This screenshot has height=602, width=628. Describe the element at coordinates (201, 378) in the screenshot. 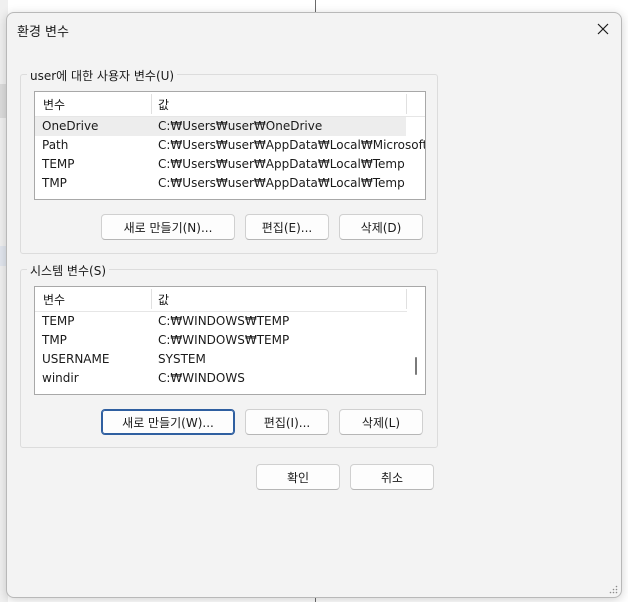

I see `variable-value: C:₩WINDOWS` at that location.